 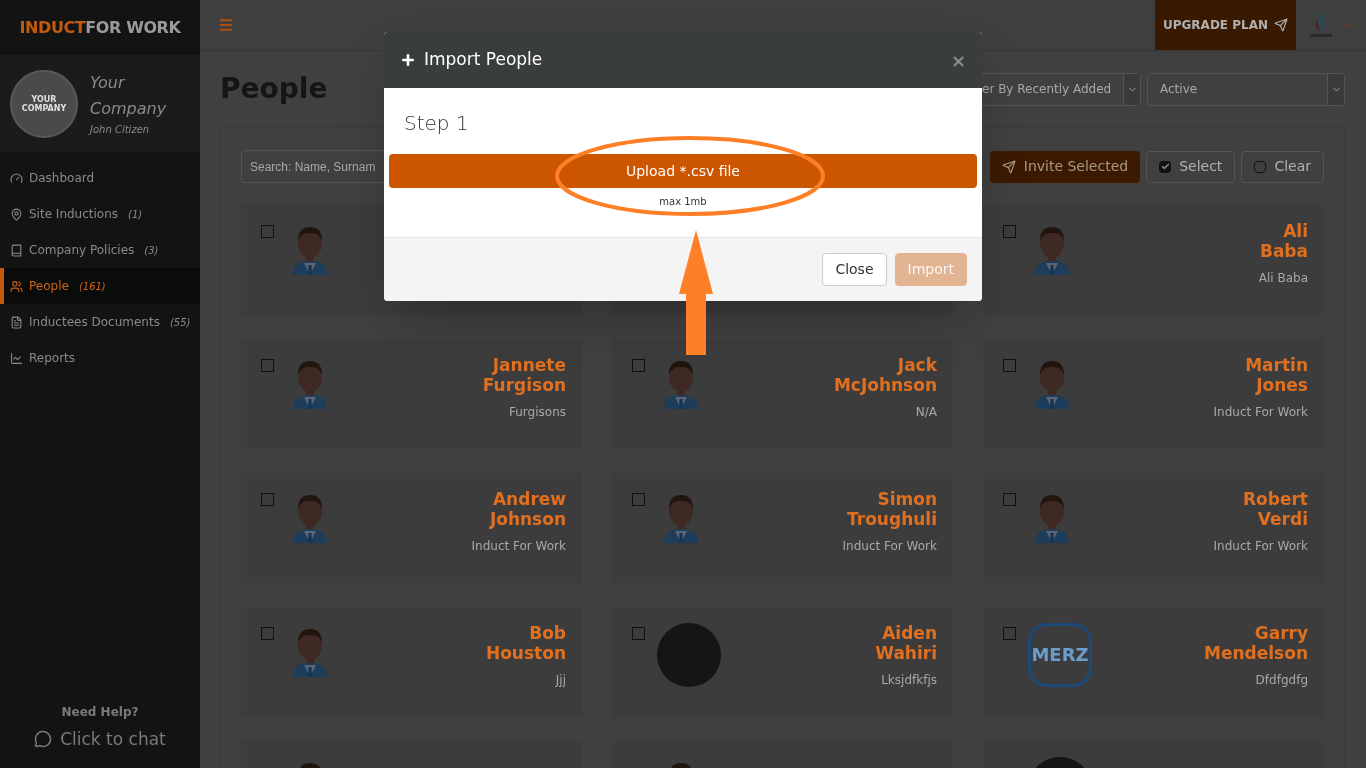 I want to click on chat-bubble-icon, so click(x=43, y=739).